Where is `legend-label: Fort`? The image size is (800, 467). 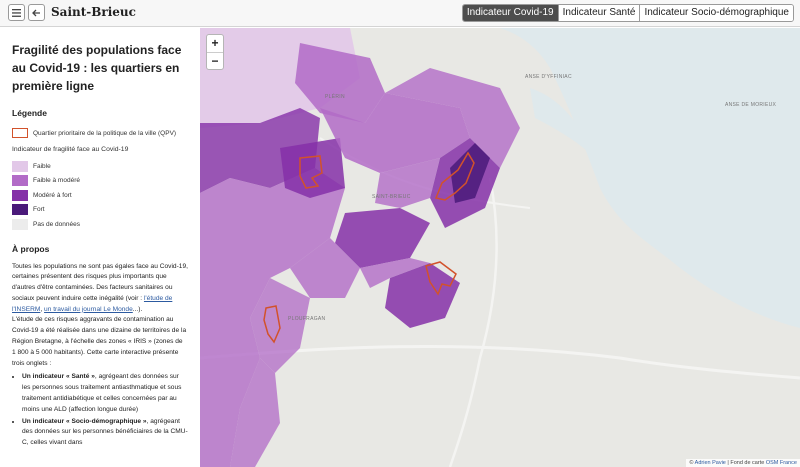
legend-label: Fort is located at coordinates (39, 210).